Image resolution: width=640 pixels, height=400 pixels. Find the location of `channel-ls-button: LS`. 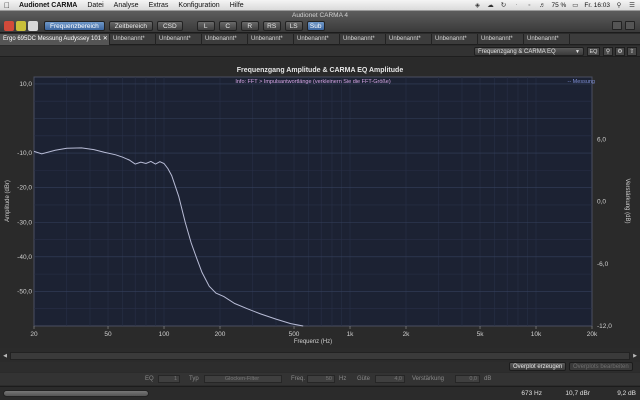

channel-ls-button: LS is located at coordinates (293, 26).